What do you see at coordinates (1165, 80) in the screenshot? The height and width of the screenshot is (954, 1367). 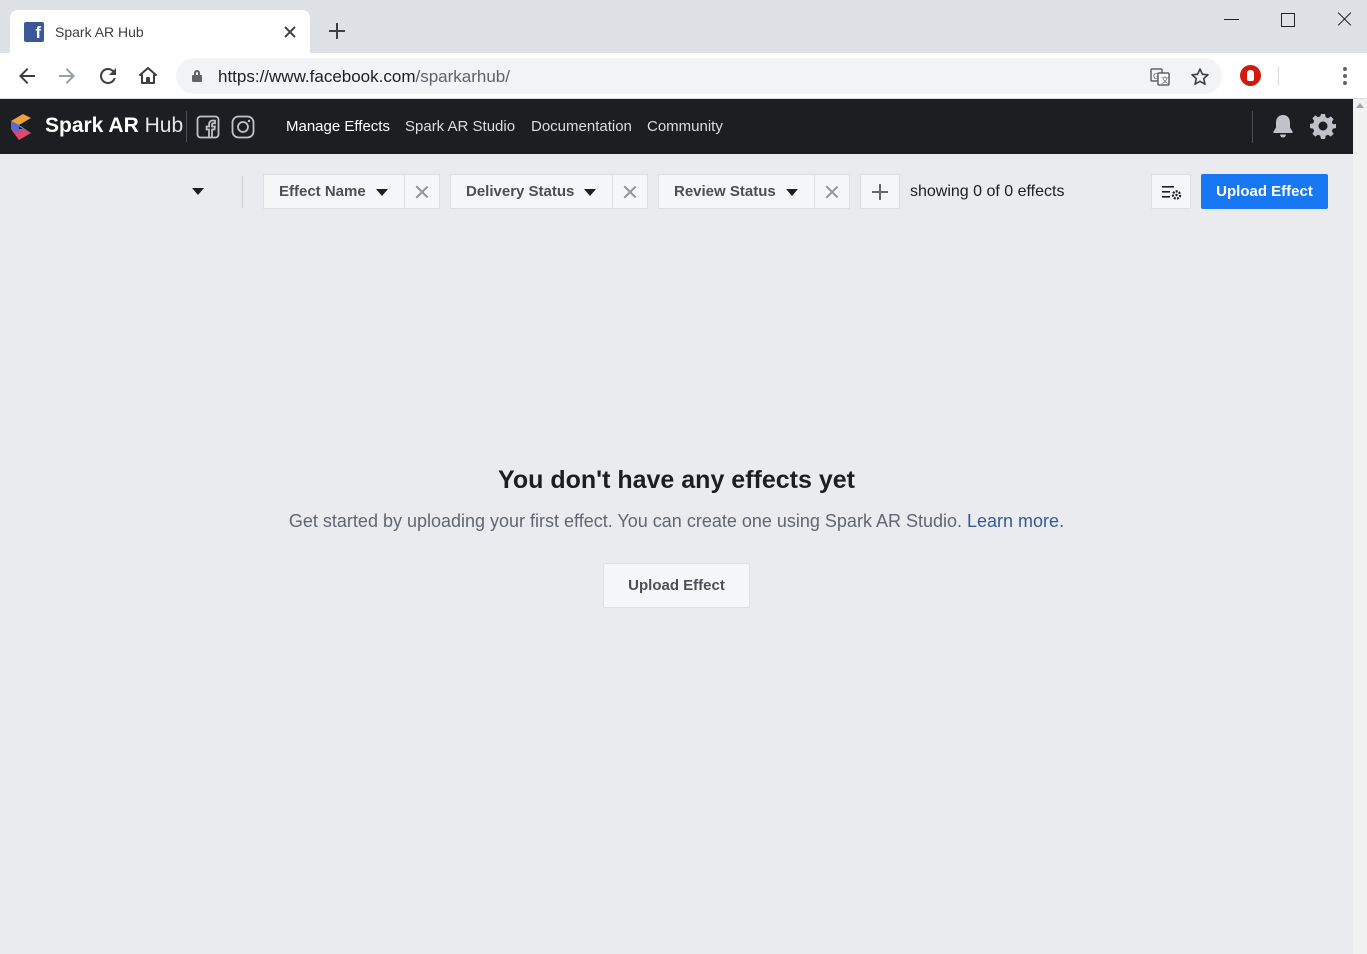 I see `svg-text: 文` at bounding box center [1165, 80].